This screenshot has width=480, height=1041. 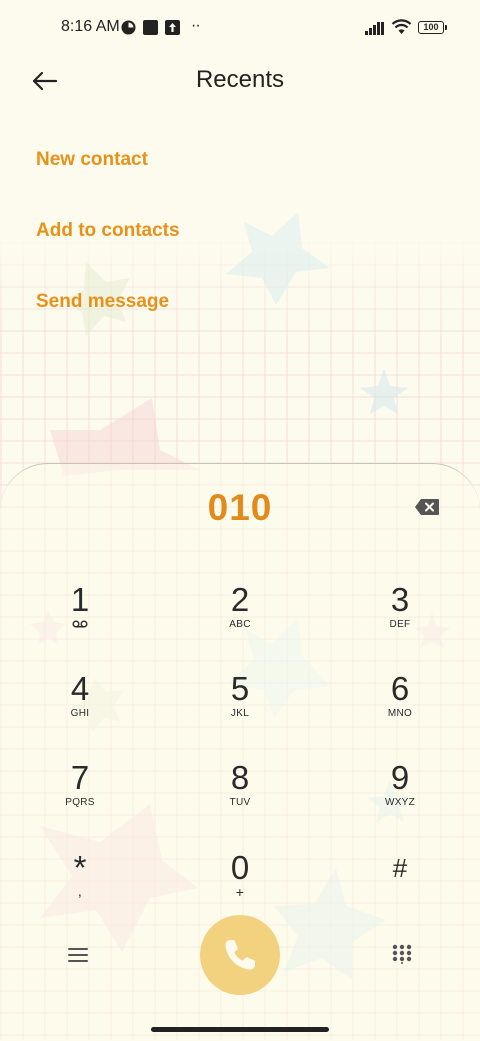 I want to click on send-message-button: Send message, so click(x=102, y=302).